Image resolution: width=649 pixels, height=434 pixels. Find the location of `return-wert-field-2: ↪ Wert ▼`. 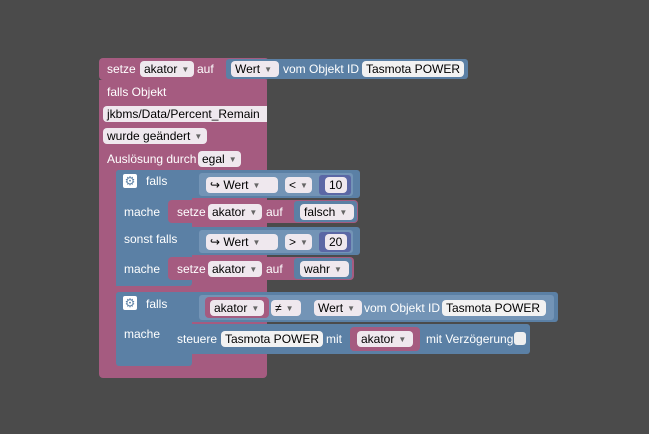

return-wert-field-2: ↪ Wert ▼ is located at coordinates (242, 242).